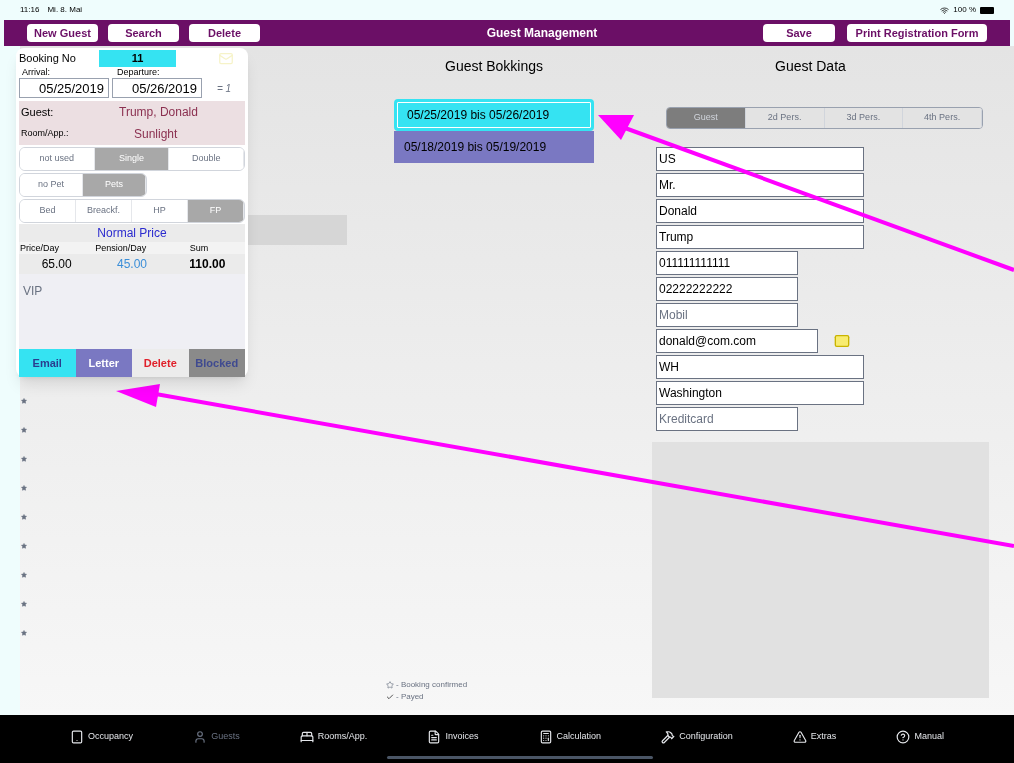  Describe the element at coordinates (30, 10) in the screenshot. I see `status-time: 11:16` at that location.